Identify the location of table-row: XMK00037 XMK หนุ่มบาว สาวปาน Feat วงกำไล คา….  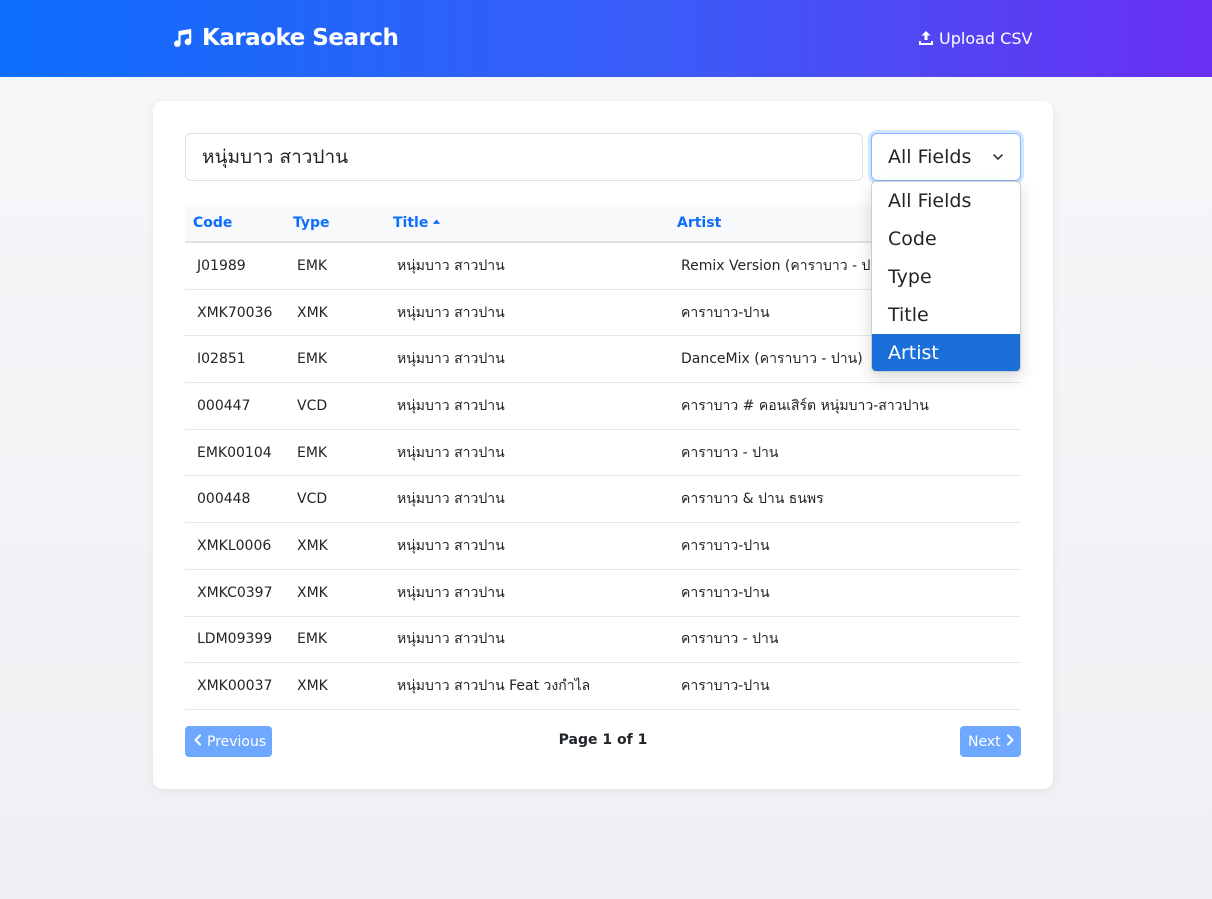
(603, 686).